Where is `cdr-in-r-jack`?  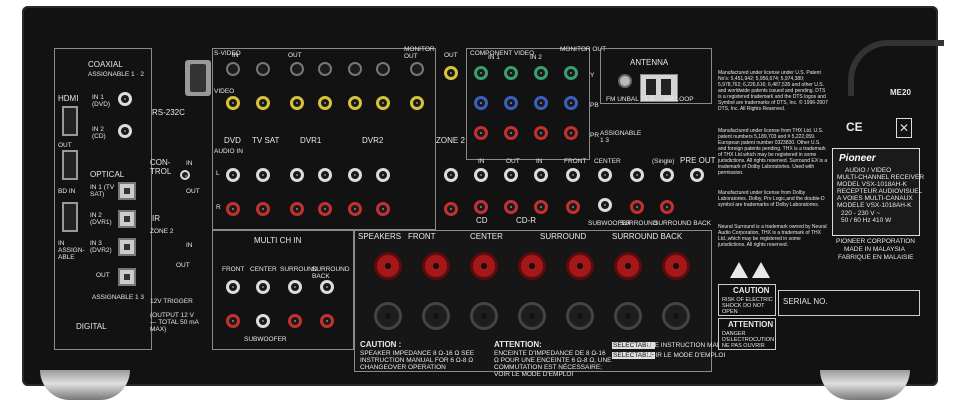
cdr-in-r-jack is located at coordinates (541, 207).